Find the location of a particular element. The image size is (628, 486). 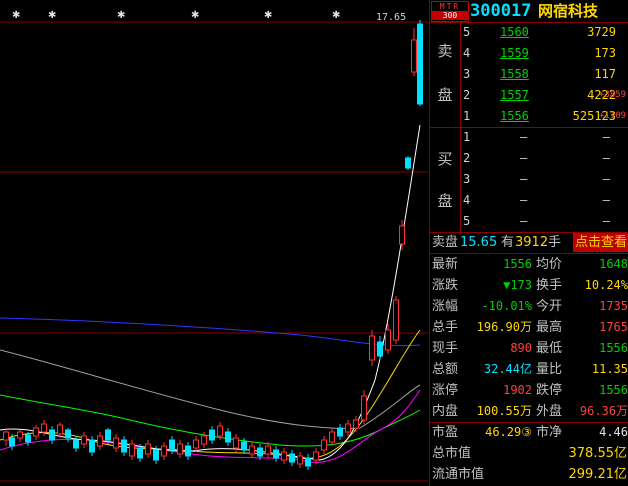

quote-stat-row: 涨跌 ▼173 换手 10.24% is located at coordinates (530, 285).